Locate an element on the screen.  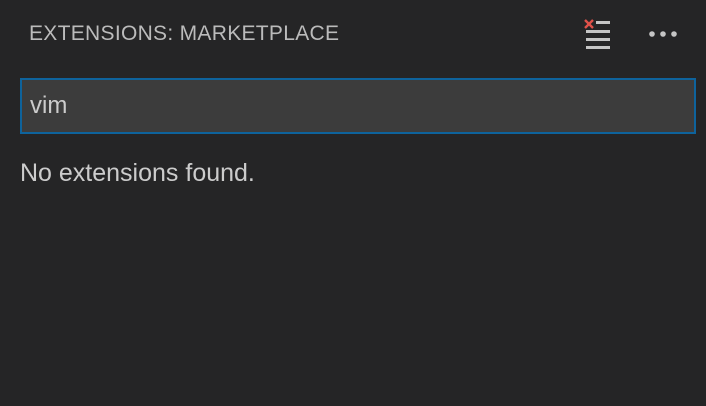
clear-extensions-button is located at coordinates (599, 34).